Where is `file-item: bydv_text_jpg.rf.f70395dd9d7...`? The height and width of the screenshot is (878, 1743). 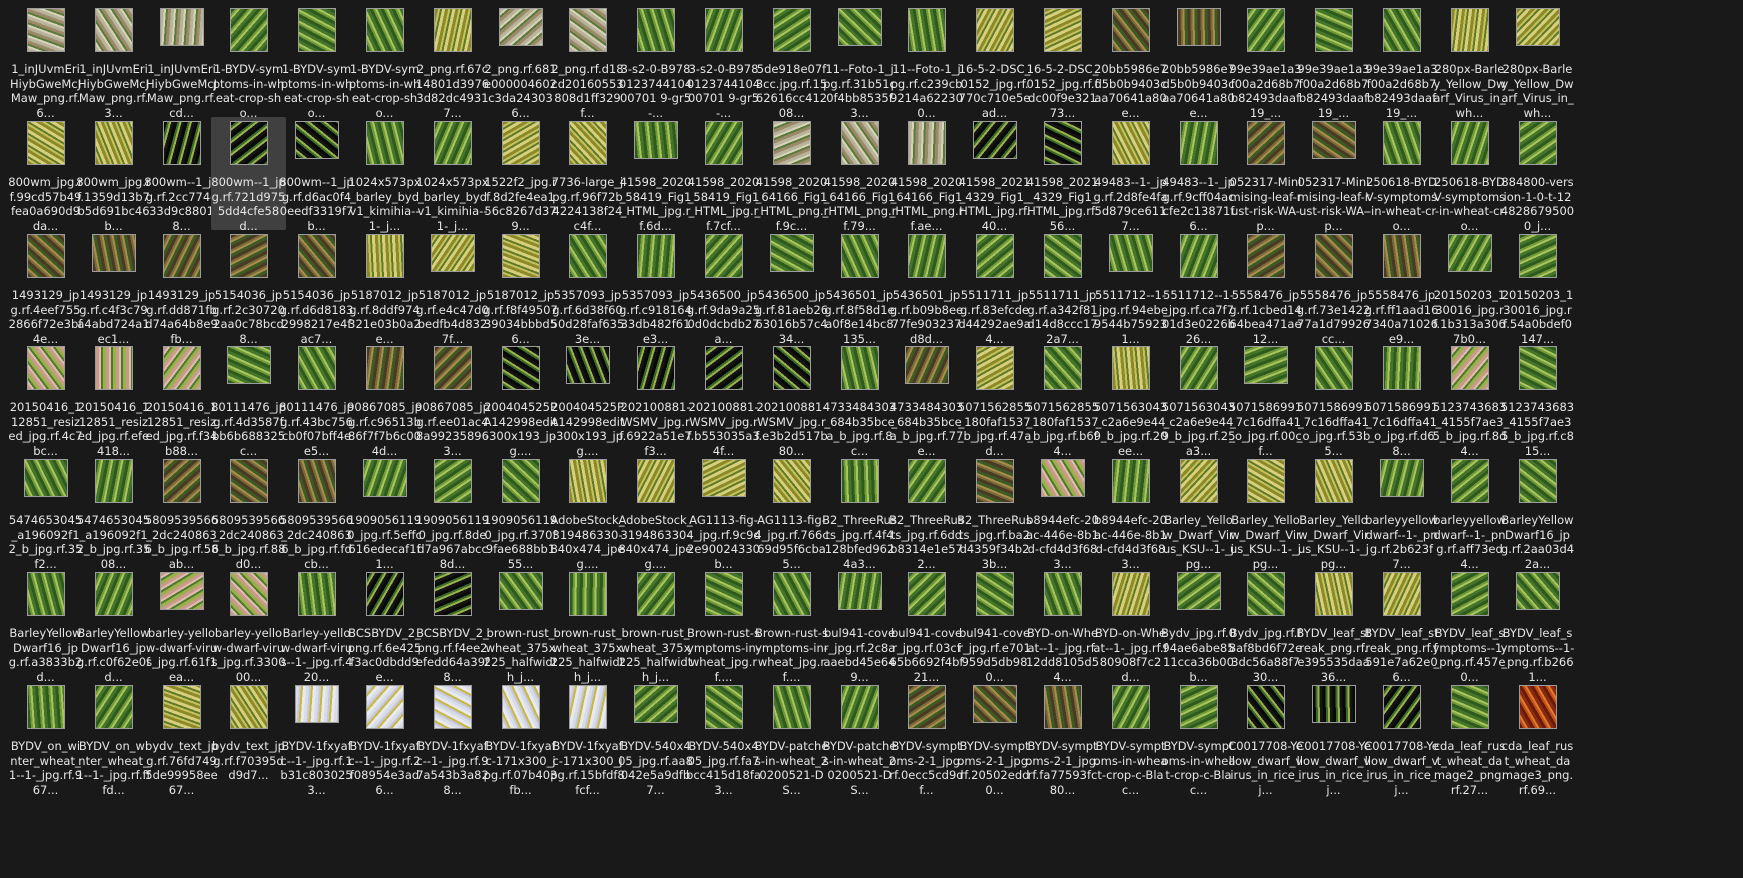 file-item: bydv_text_jpg.rf.f70395dd9d7... is located at coordinates (248, 737).